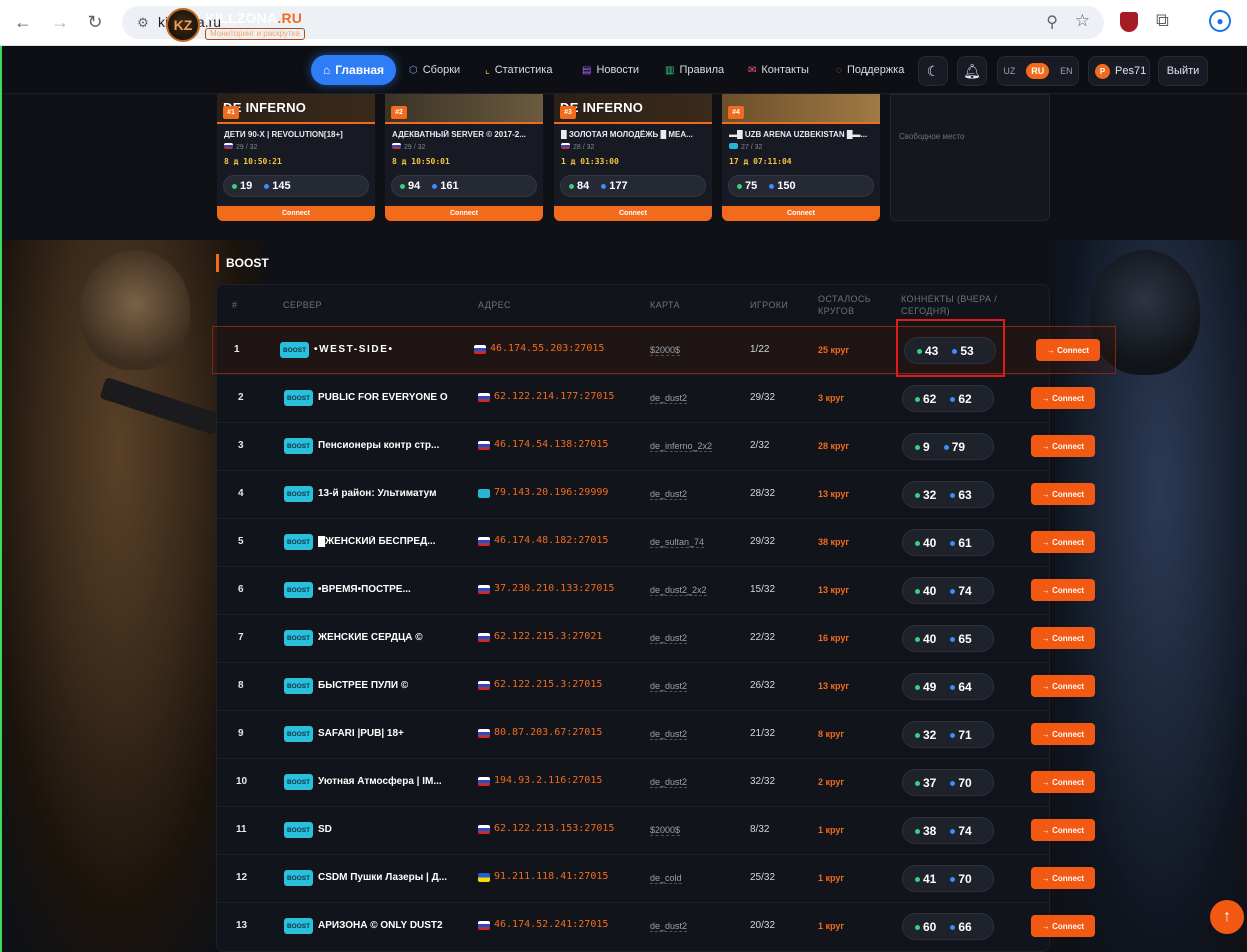  I want to click on card-connects: 94 161, so click(464, 186).